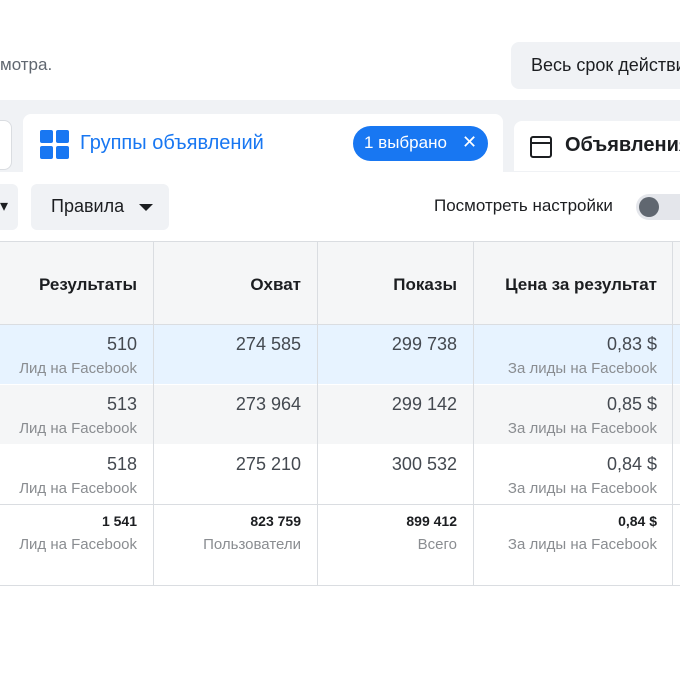 This screenshot has width=680, height=700. Describe the element at coordinates (55, 145) in the screenshot. I see `ad-sets-grid-icon` at that location.